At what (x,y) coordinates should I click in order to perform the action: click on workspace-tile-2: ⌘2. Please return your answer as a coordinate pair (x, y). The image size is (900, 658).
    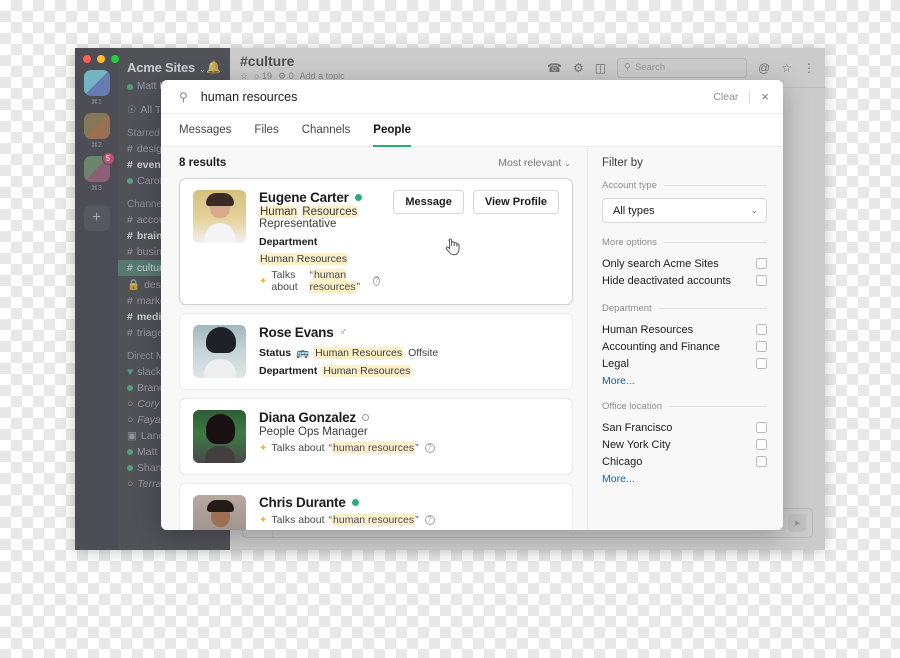
    Looking at the image, I should click on (96, 133).